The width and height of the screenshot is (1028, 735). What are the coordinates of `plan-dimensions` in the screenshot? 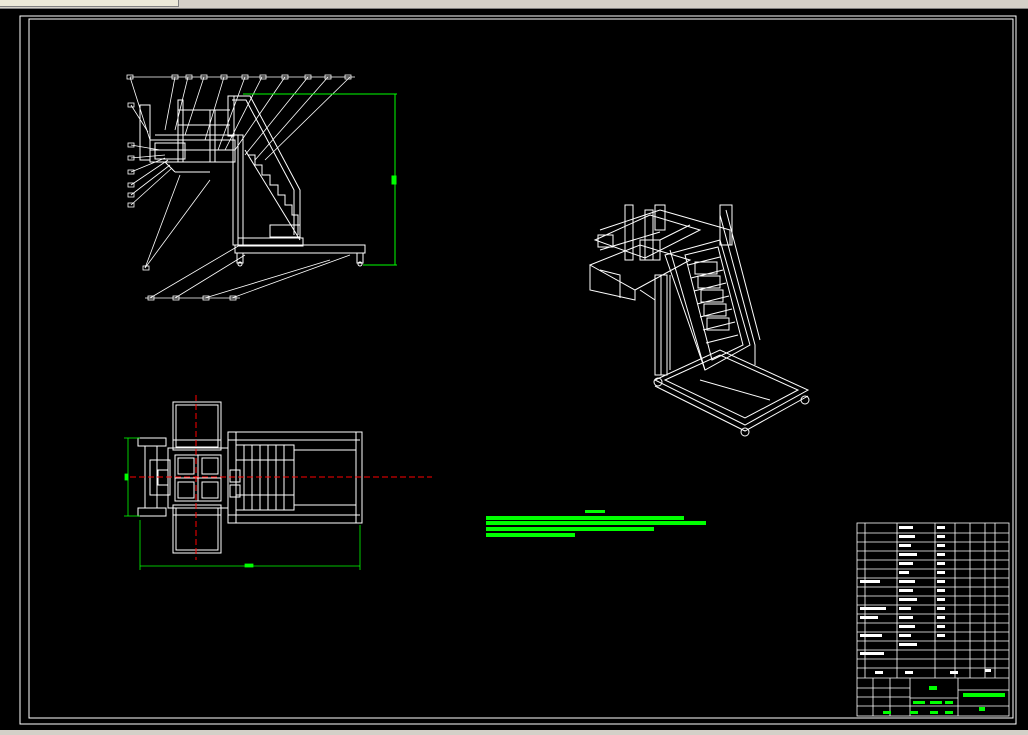 It's located at (242, 503).